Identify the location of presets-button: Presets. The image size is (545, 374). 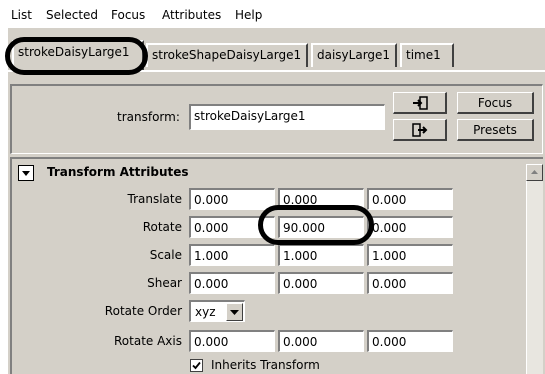
(495, 130).